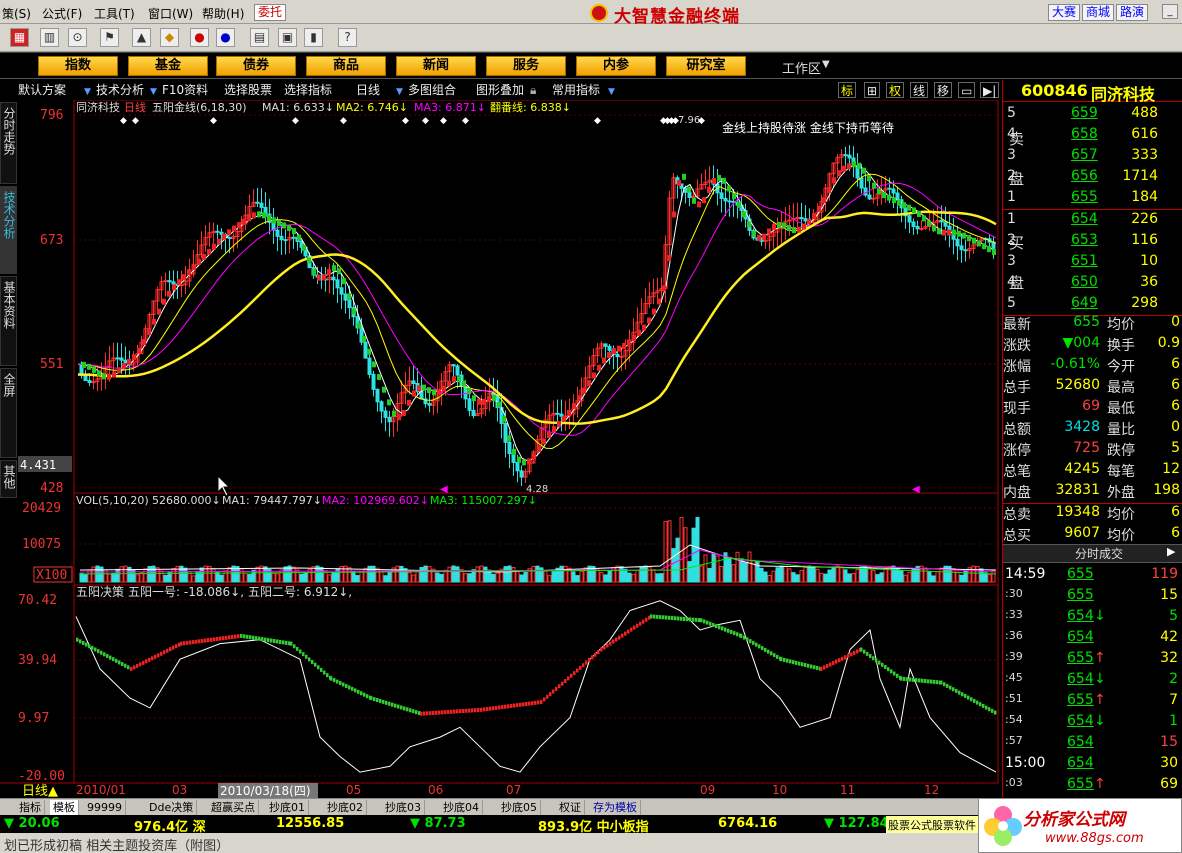 The width and height of the screenshot is (1182, 853). Describe the element at coordinates (346, 66) in the screenshot. I see `nav-commodity-button: 商品` at that location.